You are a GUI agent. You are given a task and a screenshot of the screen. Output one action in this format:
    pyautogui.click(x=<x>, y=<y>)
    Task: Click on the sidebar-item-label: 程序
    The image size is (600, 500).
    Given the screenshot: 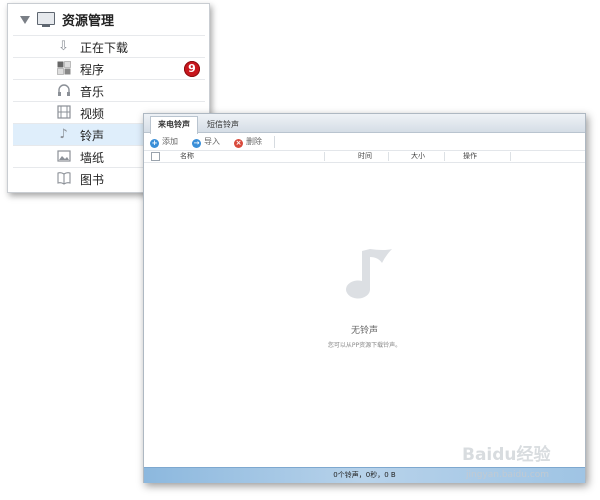 What is the action you would take?
    pyautogui.click(x=92, y=70)
    